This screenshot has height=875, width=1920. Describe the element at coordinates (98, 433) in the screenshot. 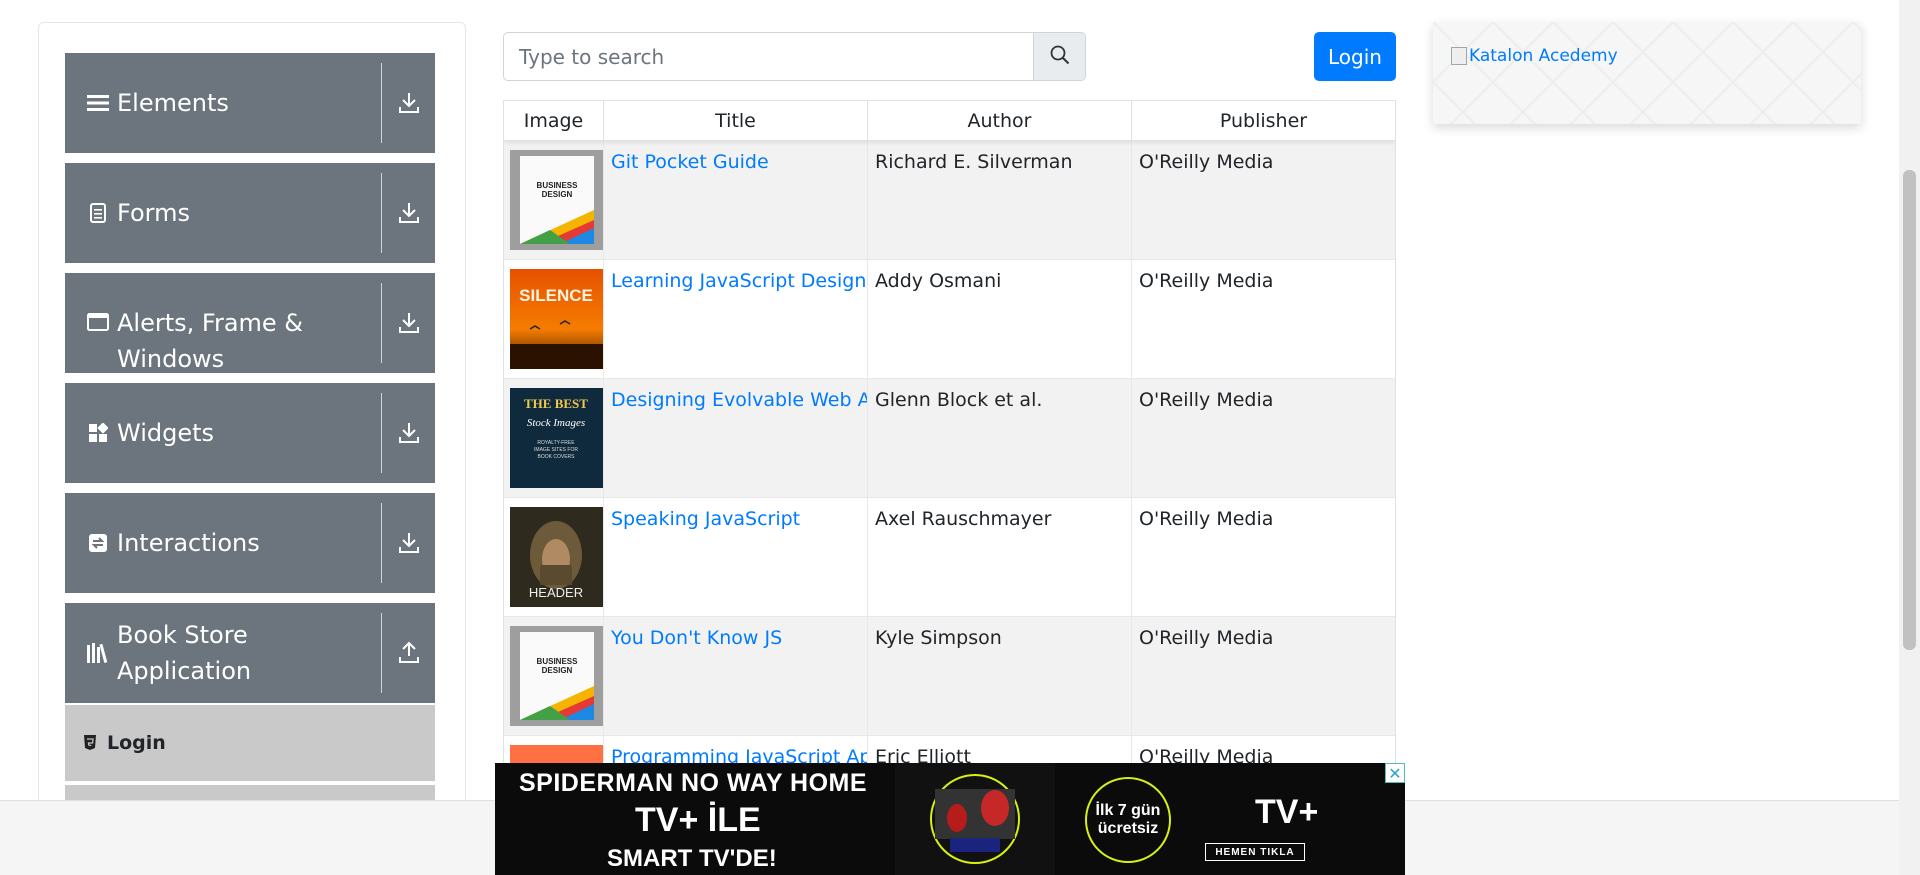

I see `widgets-icon` at that location.